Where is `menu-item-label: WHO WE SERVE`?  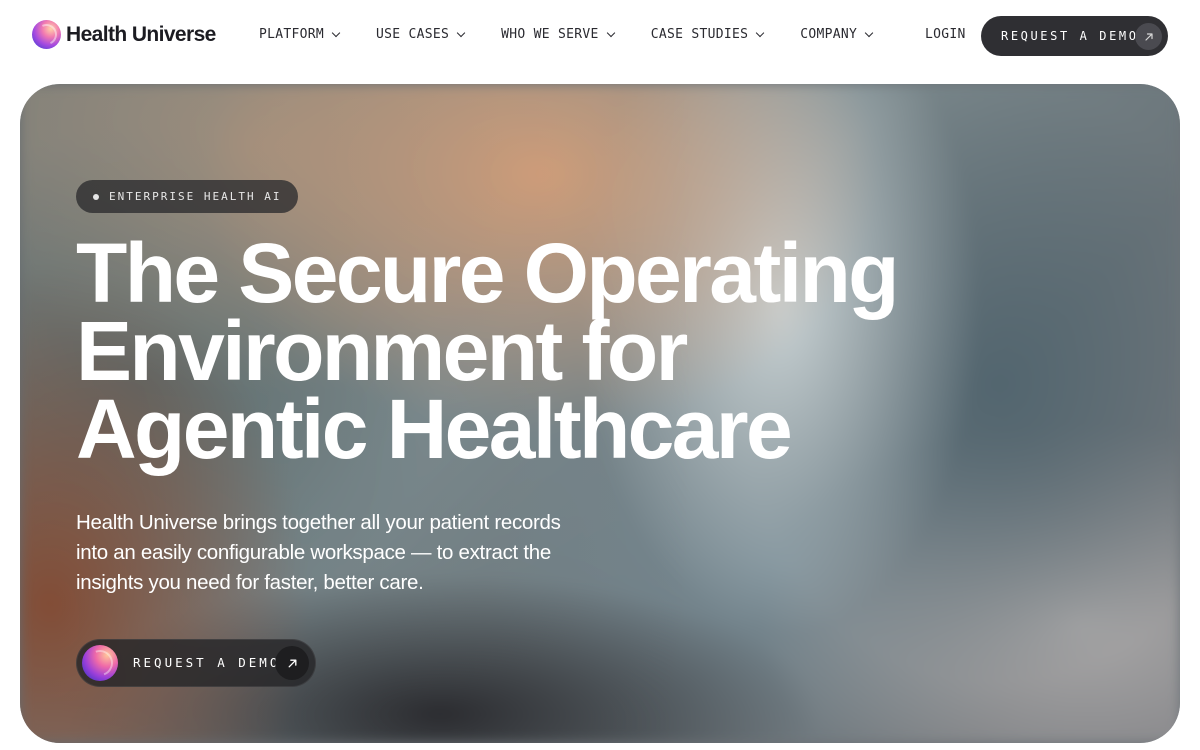 menu-item-label: WHO WE SERVE is located at coordinates (550, 34).